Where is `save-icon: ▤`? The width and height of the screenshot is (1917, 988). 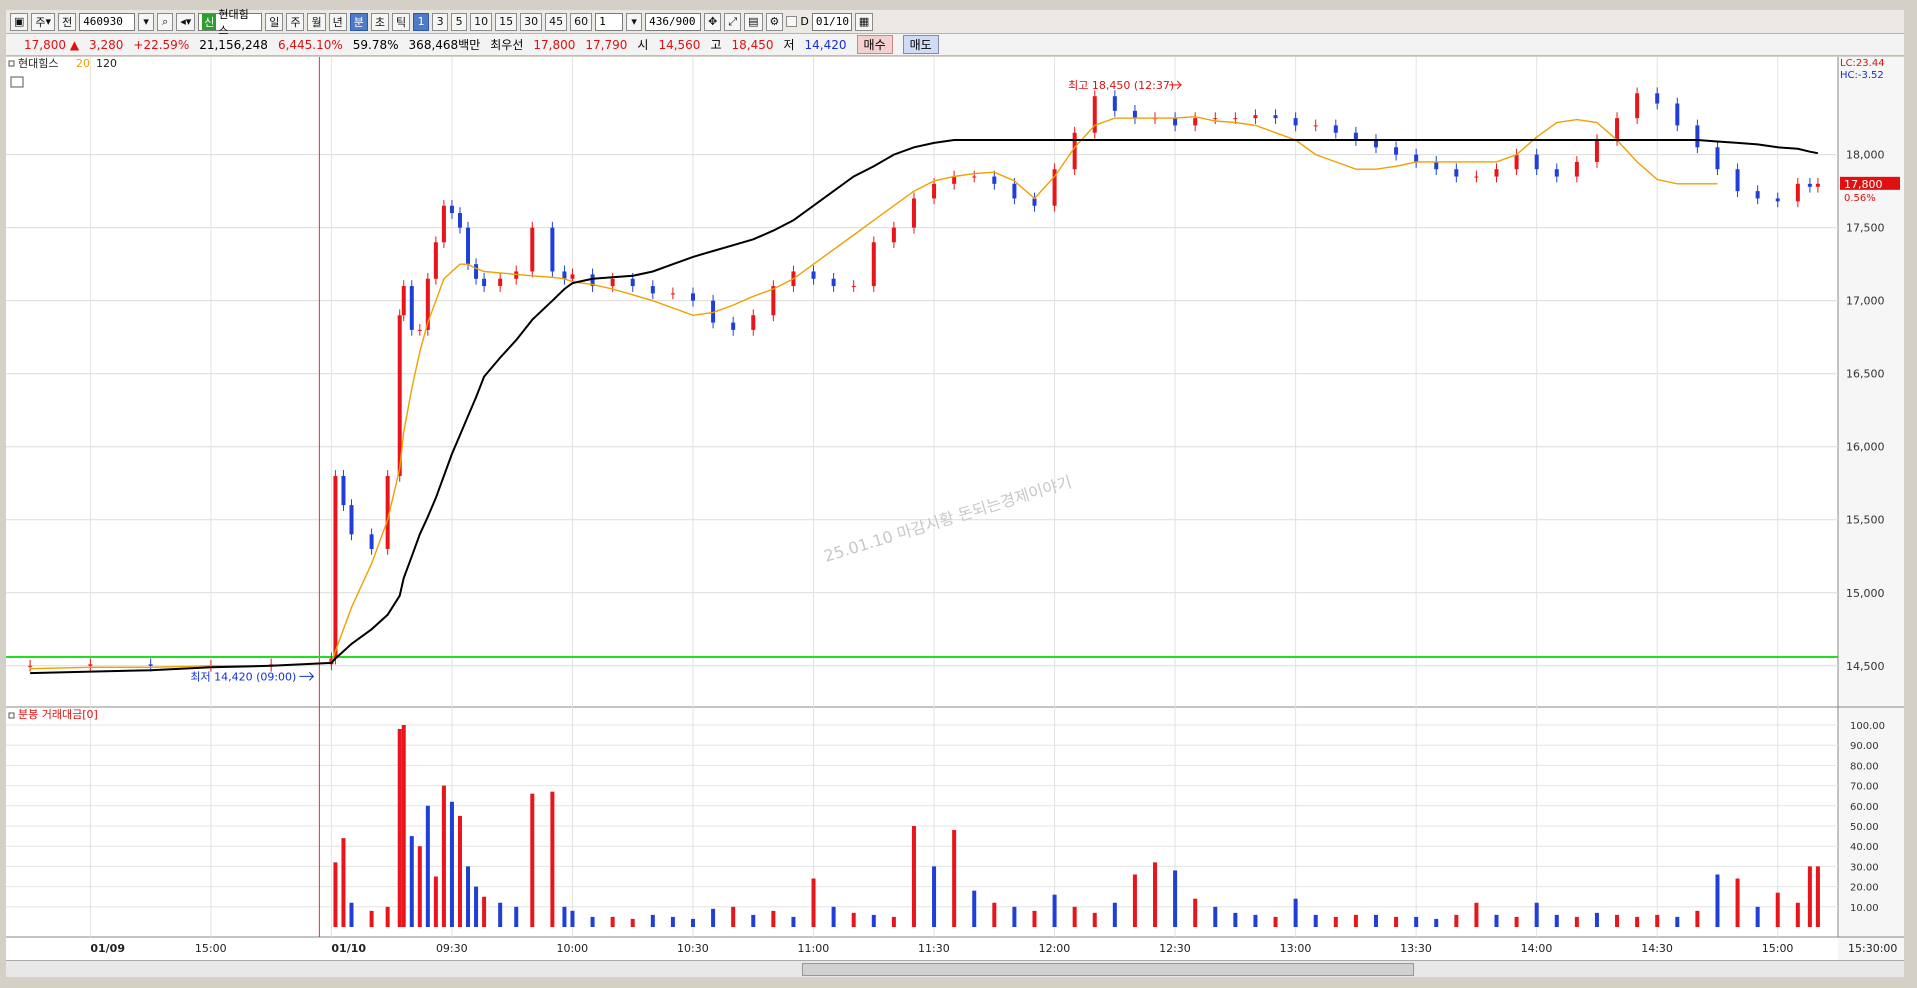
save-icon: ▤ is located at coordinates (753, 21).